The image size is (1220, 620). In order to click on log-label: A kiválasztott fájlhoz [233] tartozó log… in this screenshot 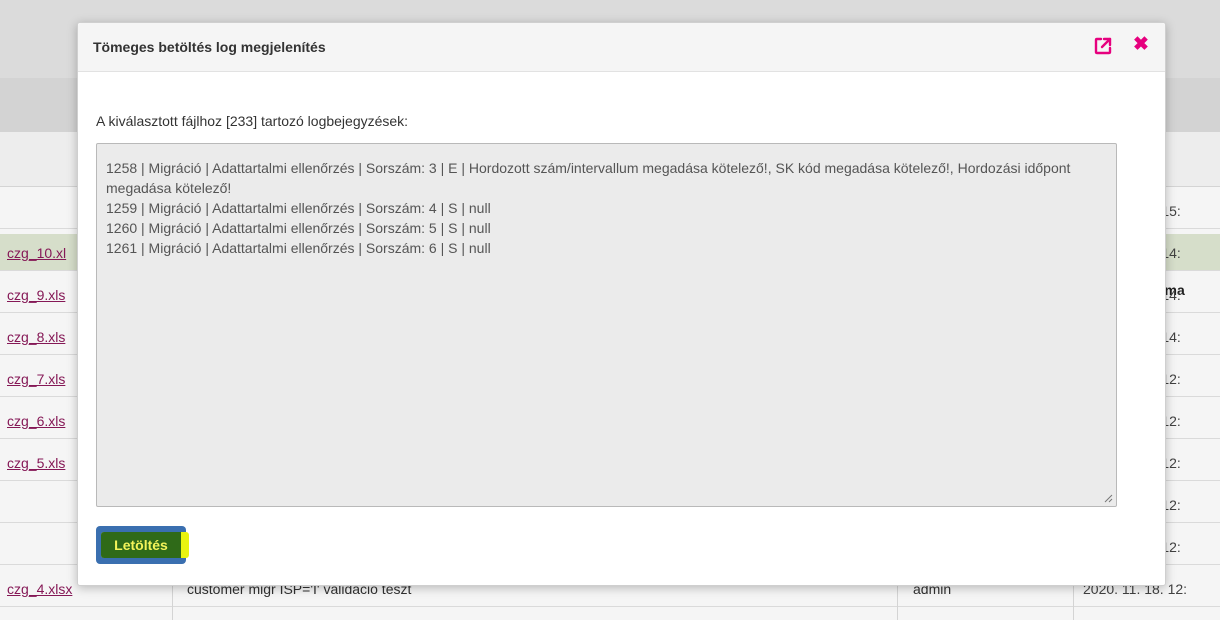, I will do `click(252, 121)`.